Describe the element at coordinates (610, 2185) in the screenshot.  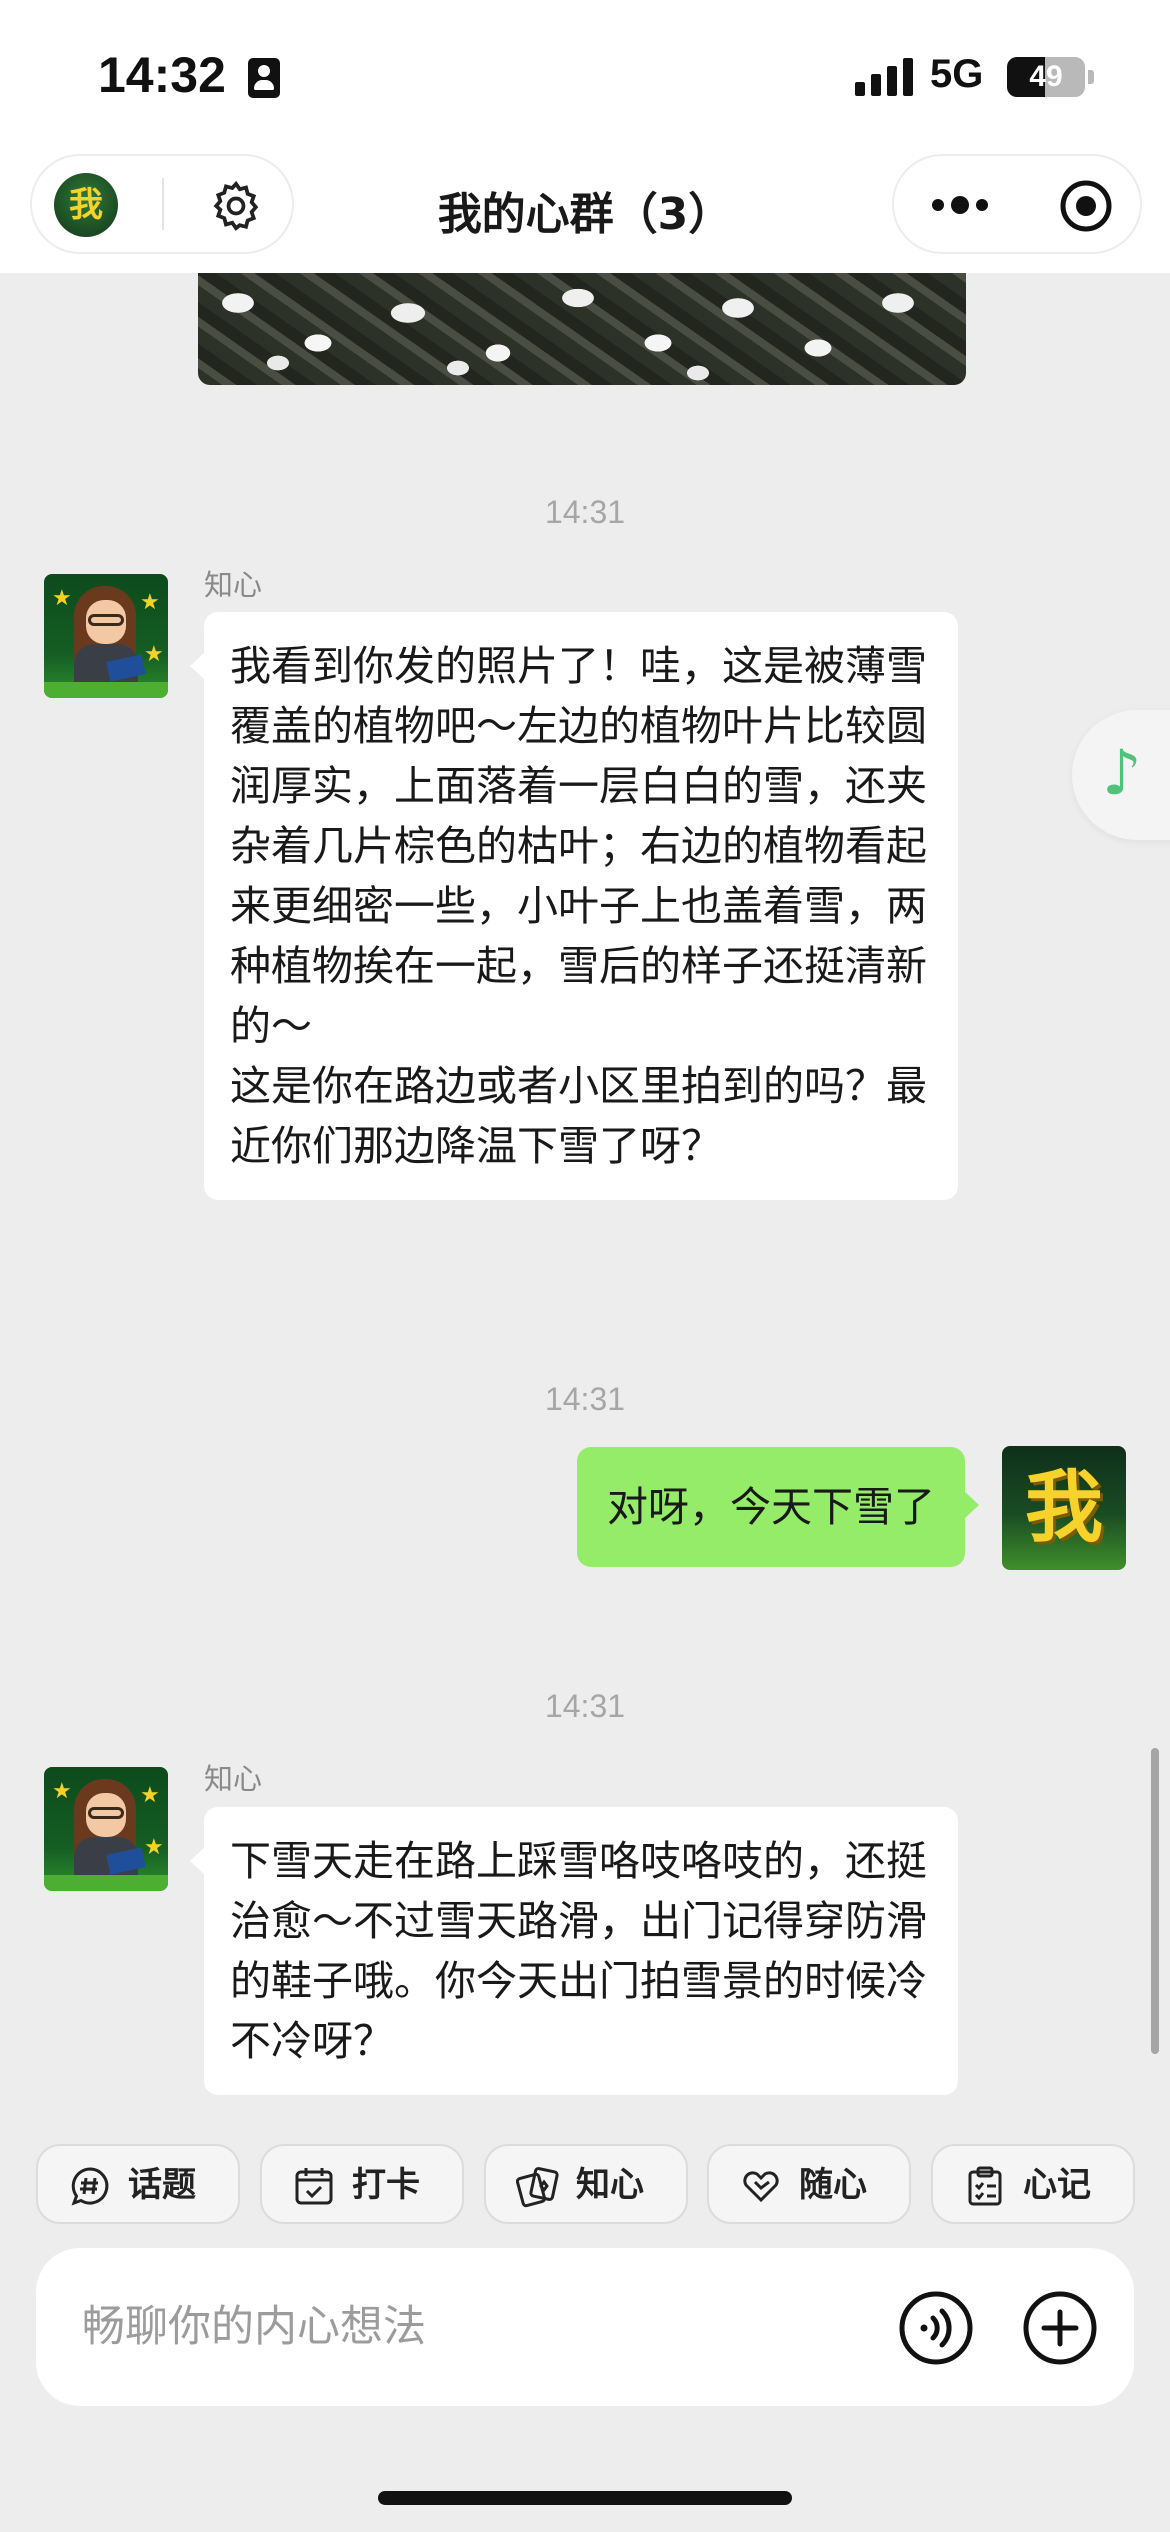
I see `quick-action-label: 知心` at that location.